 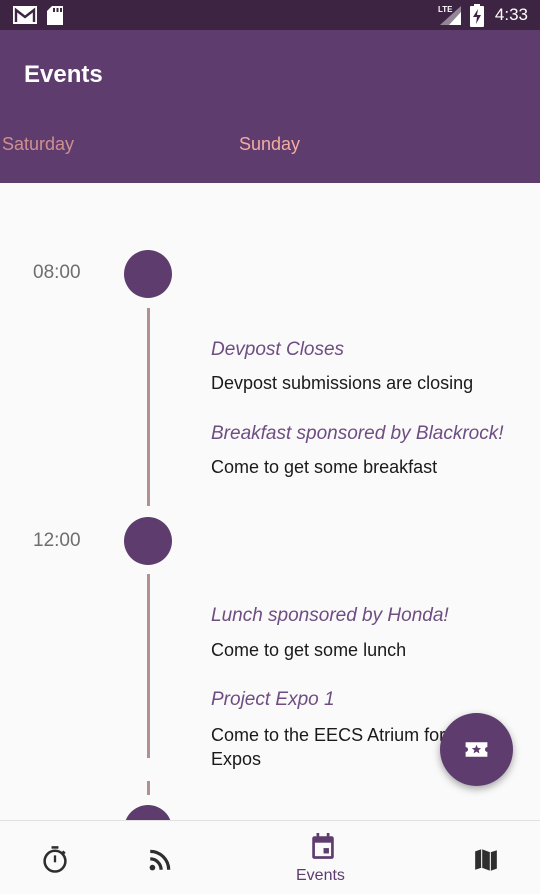 I want to click on event-description: Come to get some lunch, so click(x=309, y=650).